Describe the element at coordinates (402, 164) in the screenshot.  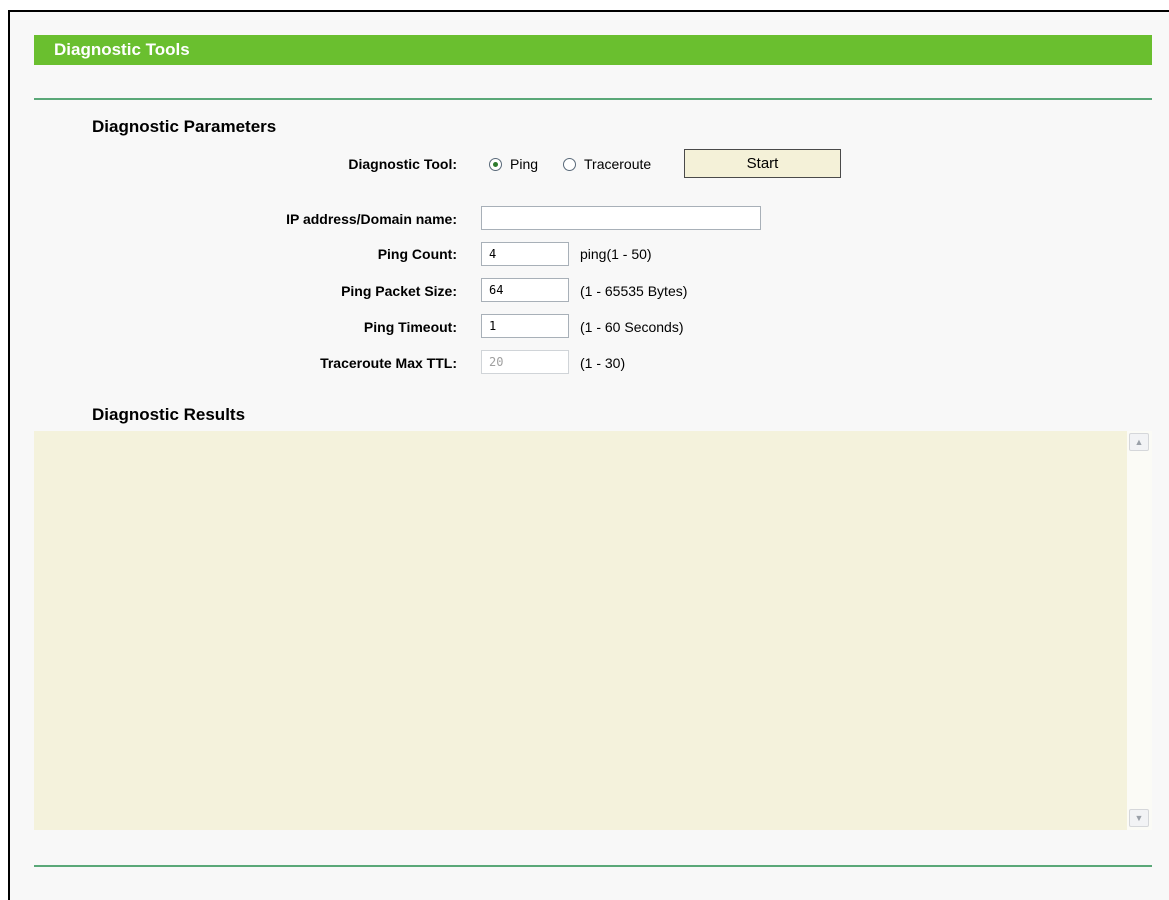
I see `diagnostic-tool-label: Diagnostic Tool:` at that location.